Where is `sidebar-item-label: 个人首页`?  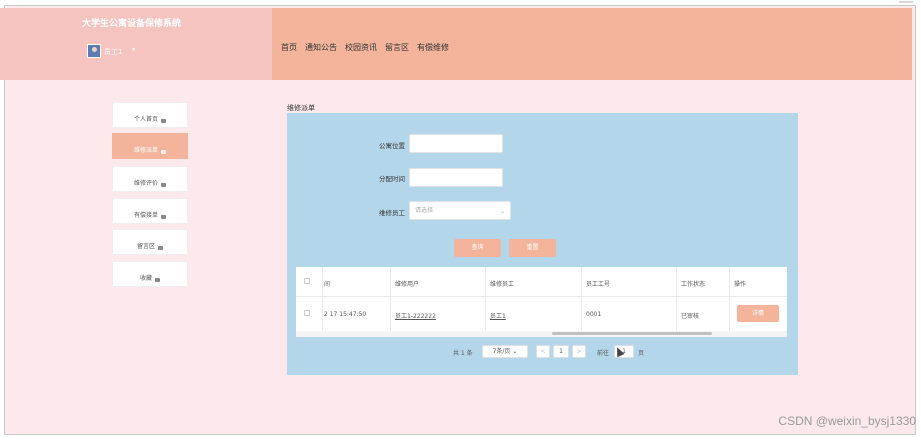 sidebar-item-label: 个人首页 is located at coordinates (145, 119).